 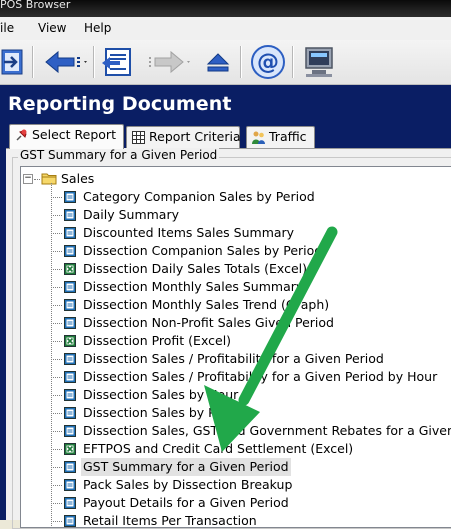 I want to click on forward-button, so click(x=169, y=62).